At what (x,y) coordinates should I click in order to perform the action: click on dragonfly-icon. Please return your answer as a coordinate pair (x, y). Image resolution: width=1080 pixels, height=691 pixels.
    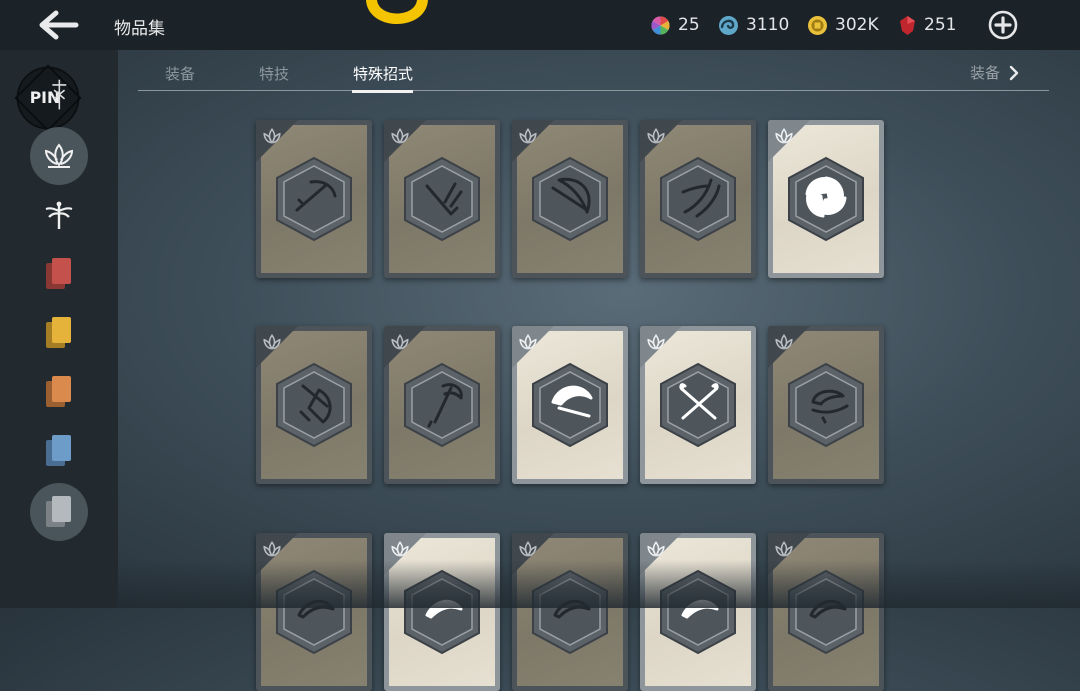
    Looking at the image, I should click on (59, 215).